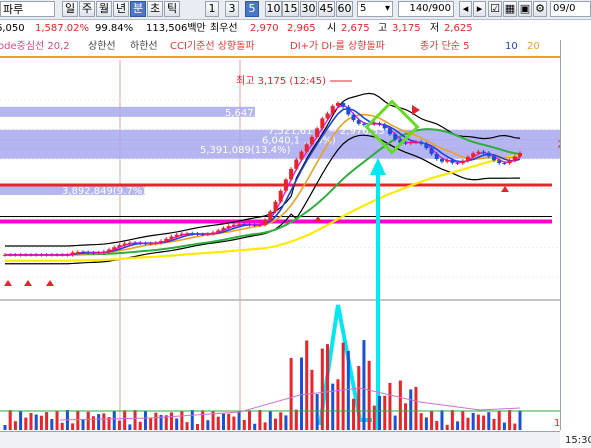 The image size is (591, 448). What do you see at coordinates (540, 9) in the screenshot?
I see `settings-icon: ⚙` at bounding box center [540, 9].